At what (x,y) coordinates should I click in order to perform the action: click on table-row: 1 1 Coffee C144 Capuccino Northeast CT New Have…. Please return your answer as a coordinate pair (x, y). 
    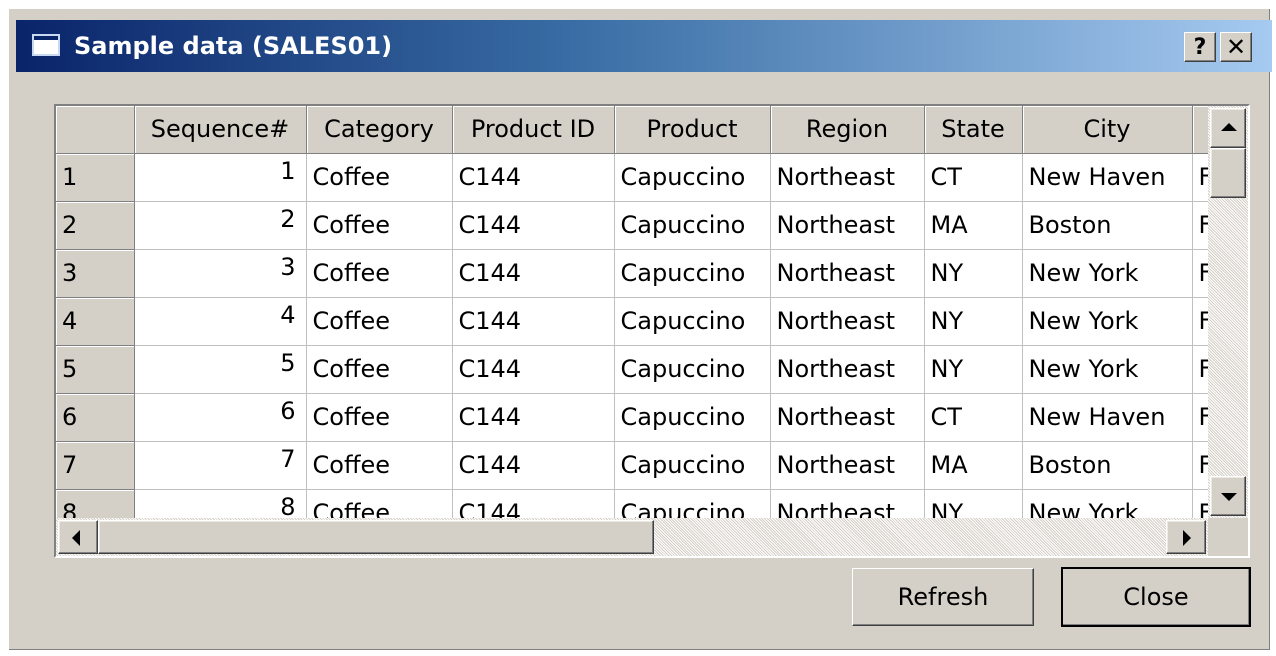
    Looking at the image, I should click on (632, 177).